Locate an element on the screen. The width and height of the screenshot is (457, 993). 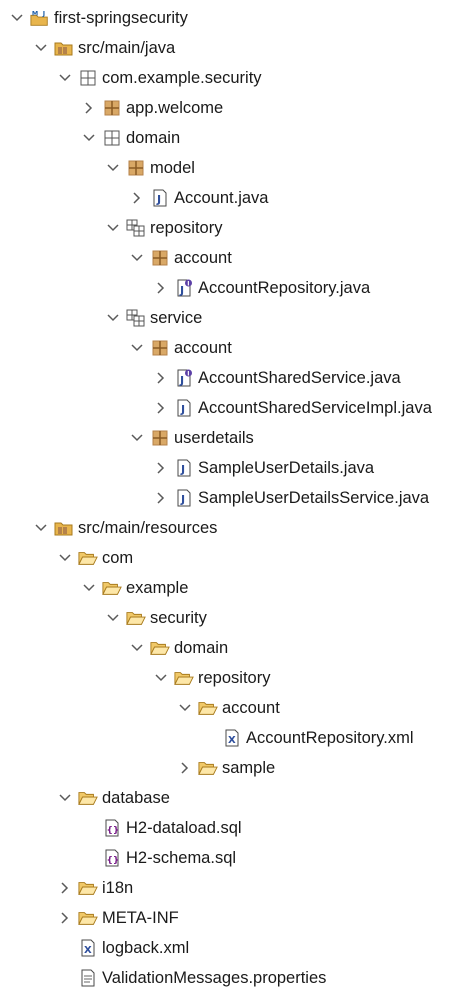
svg-text: M is located at coordinates (35, 13).